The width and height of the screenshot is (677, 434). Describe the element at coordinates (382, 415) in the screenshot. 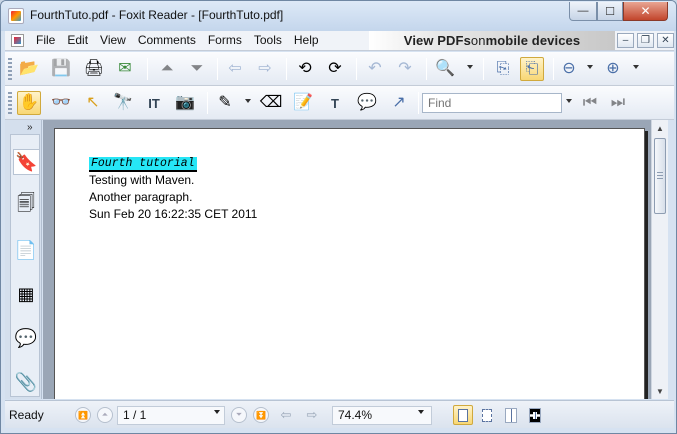

I see `zoom-level-field: 74.4%` at that location.